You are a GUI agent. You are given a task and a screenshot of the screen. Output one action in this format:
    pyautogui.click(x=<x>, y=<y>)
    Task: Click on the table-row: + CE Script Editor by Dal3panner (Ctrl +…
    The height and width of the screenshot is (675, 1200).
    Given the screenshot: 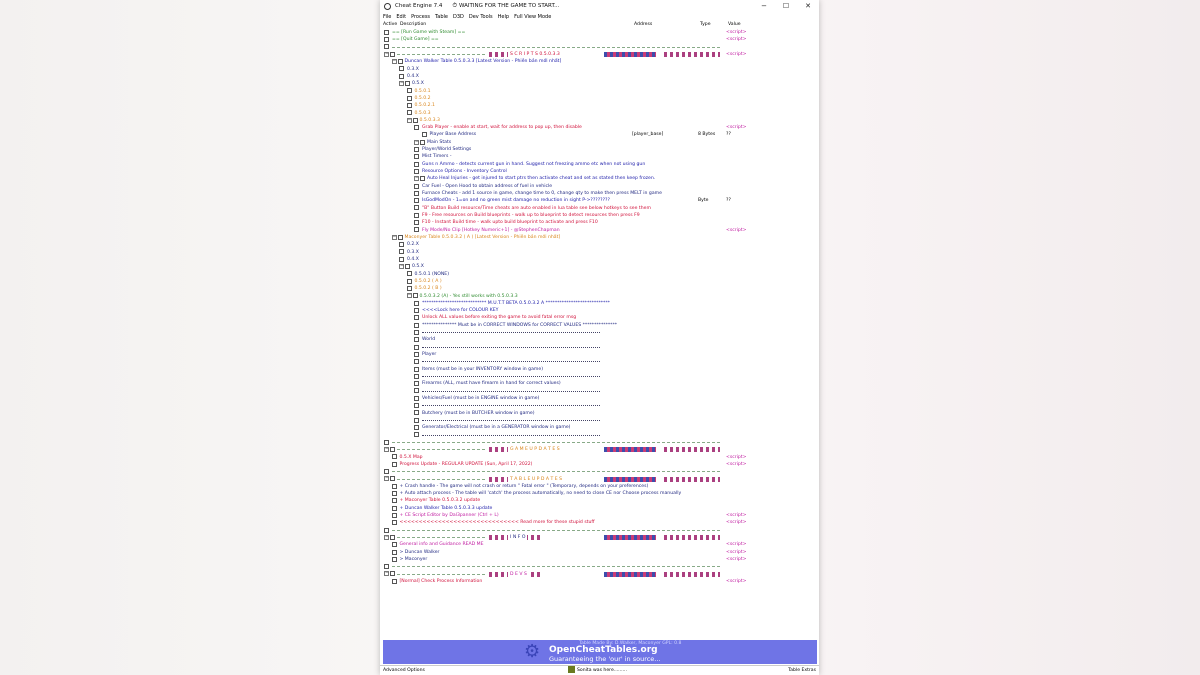 What is the action you would take?
    pyautogui.click(x=599, y=515)
    